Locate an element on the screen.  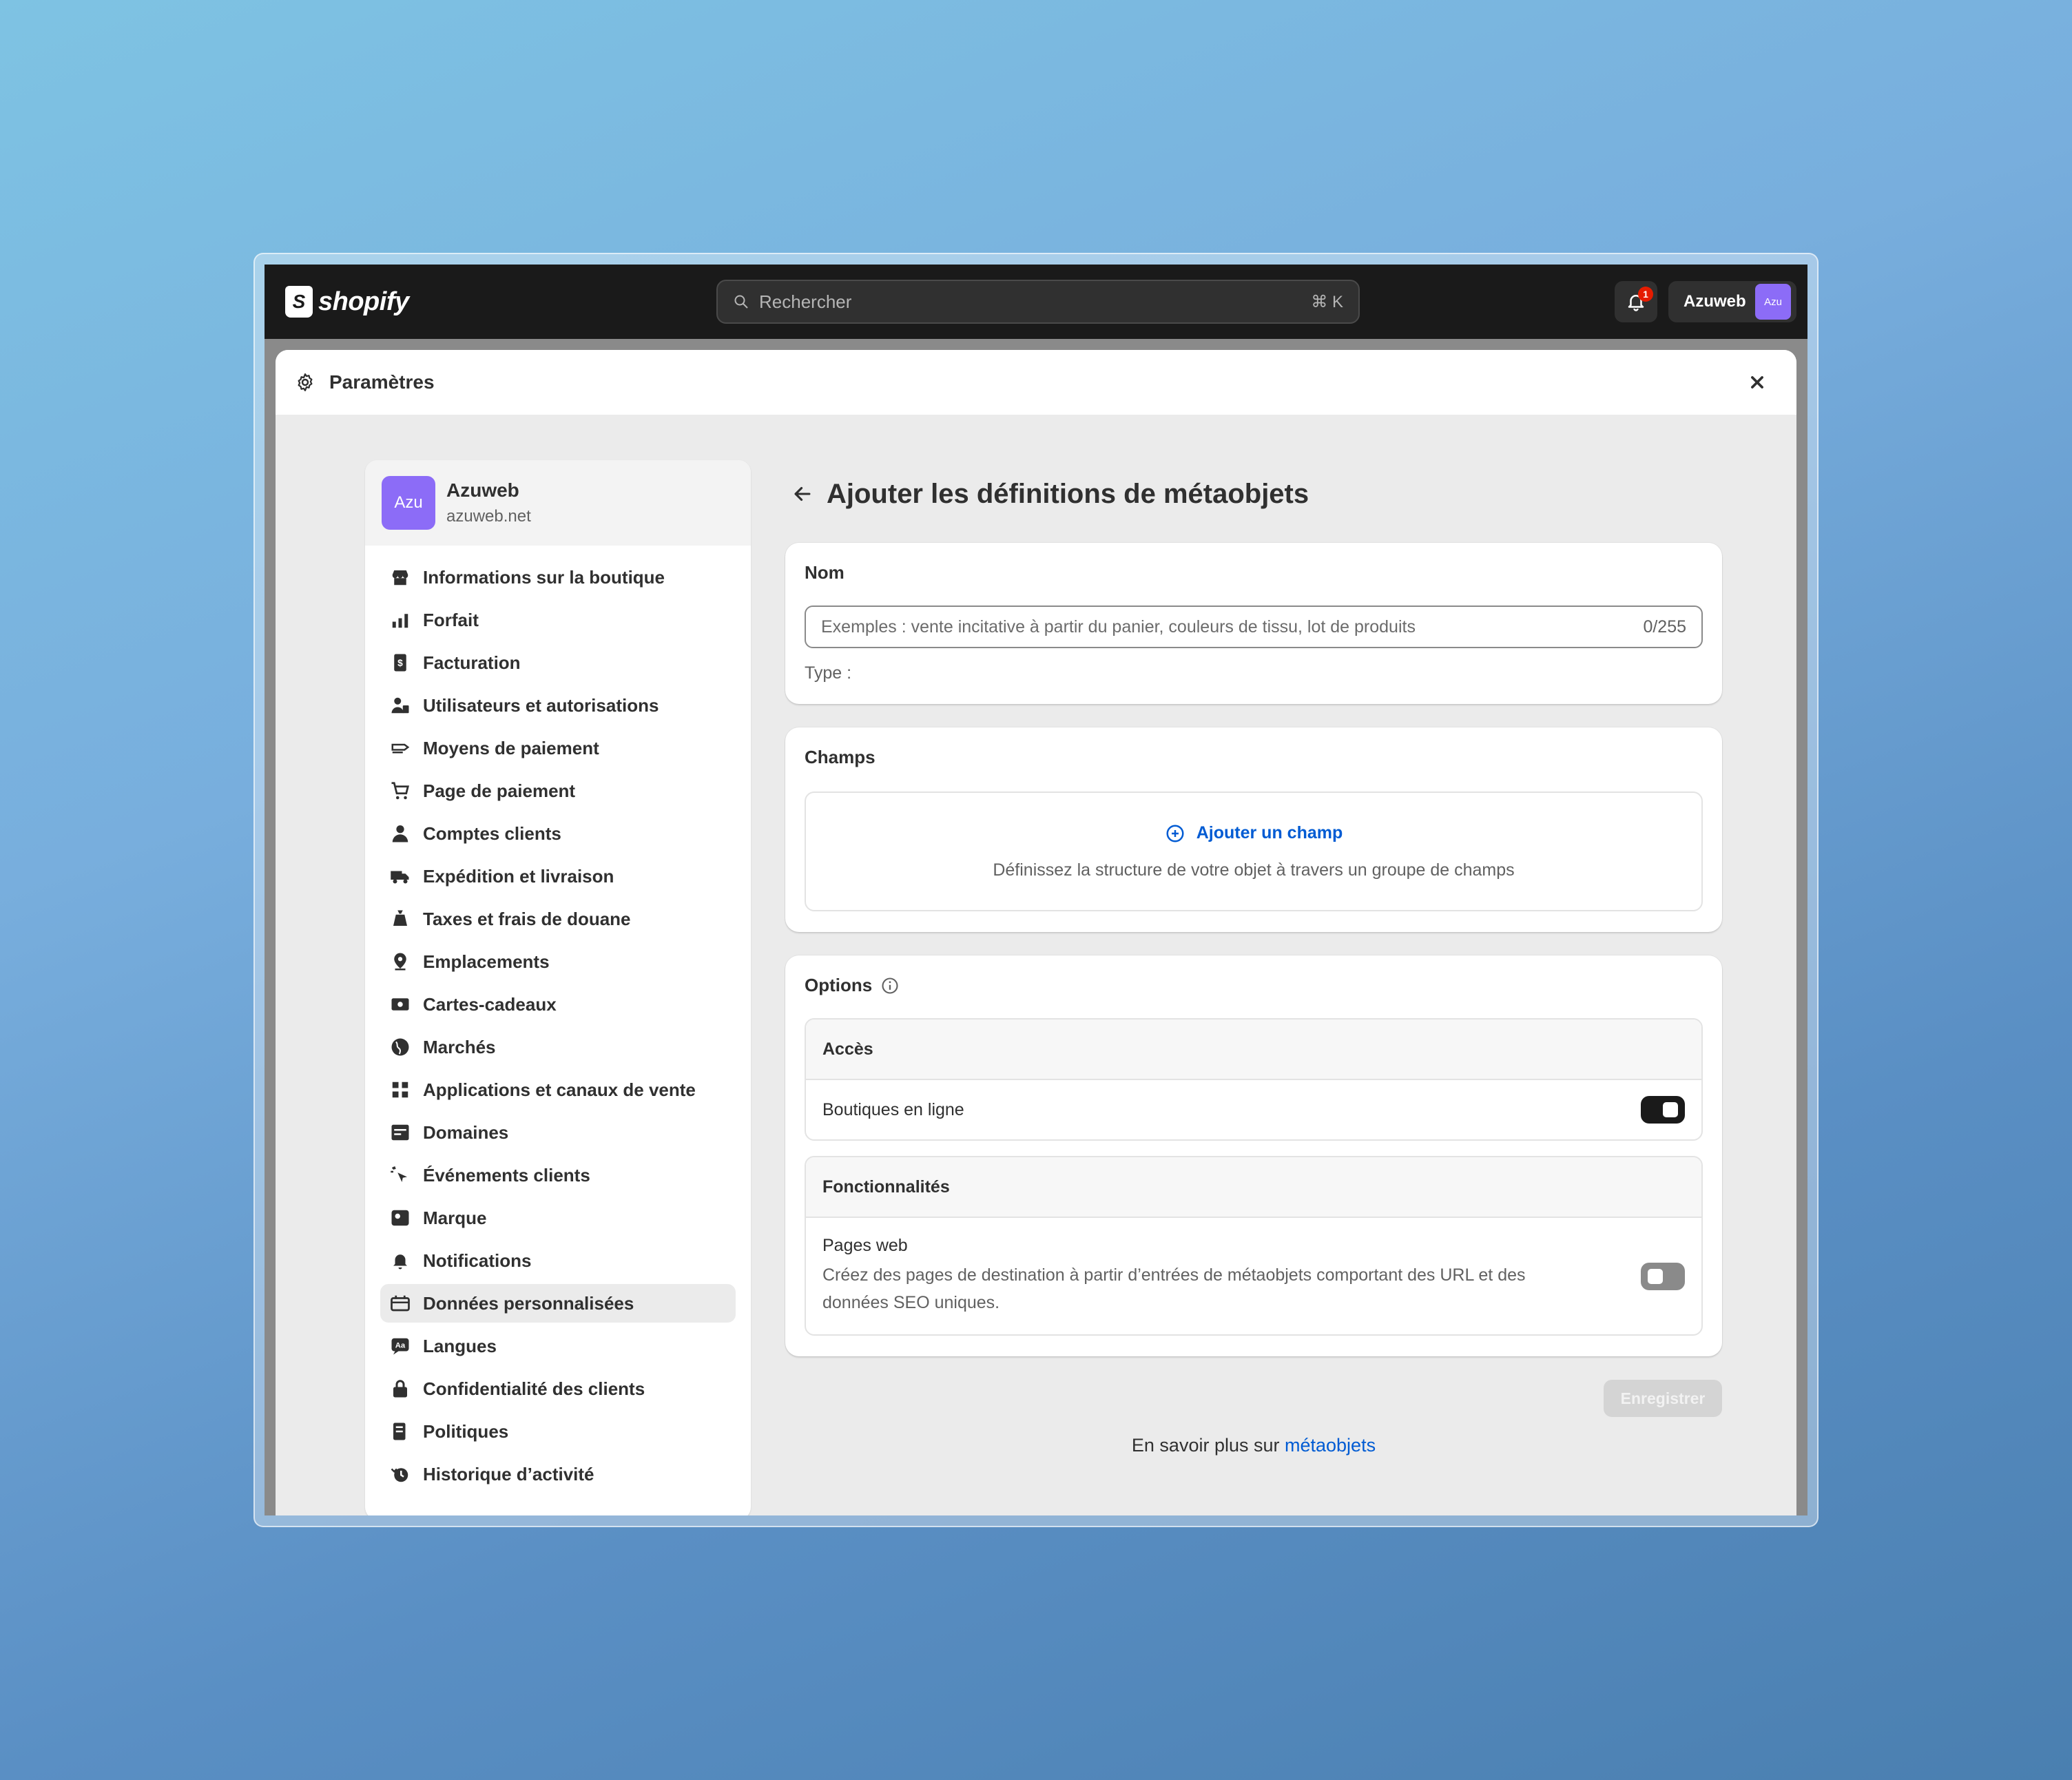
online-stores-toggle is located at coordinates (1663, 1110).